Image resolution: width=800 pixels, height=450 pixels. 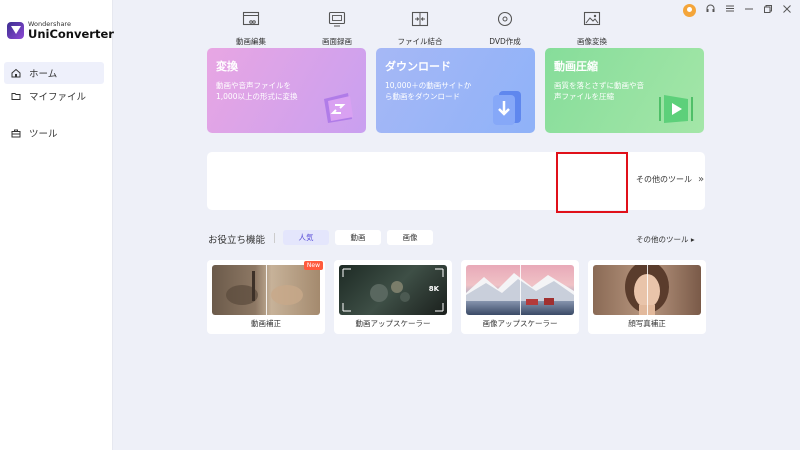 I want to click on double-chevron-right-icon: », so click(x=701, y=179).